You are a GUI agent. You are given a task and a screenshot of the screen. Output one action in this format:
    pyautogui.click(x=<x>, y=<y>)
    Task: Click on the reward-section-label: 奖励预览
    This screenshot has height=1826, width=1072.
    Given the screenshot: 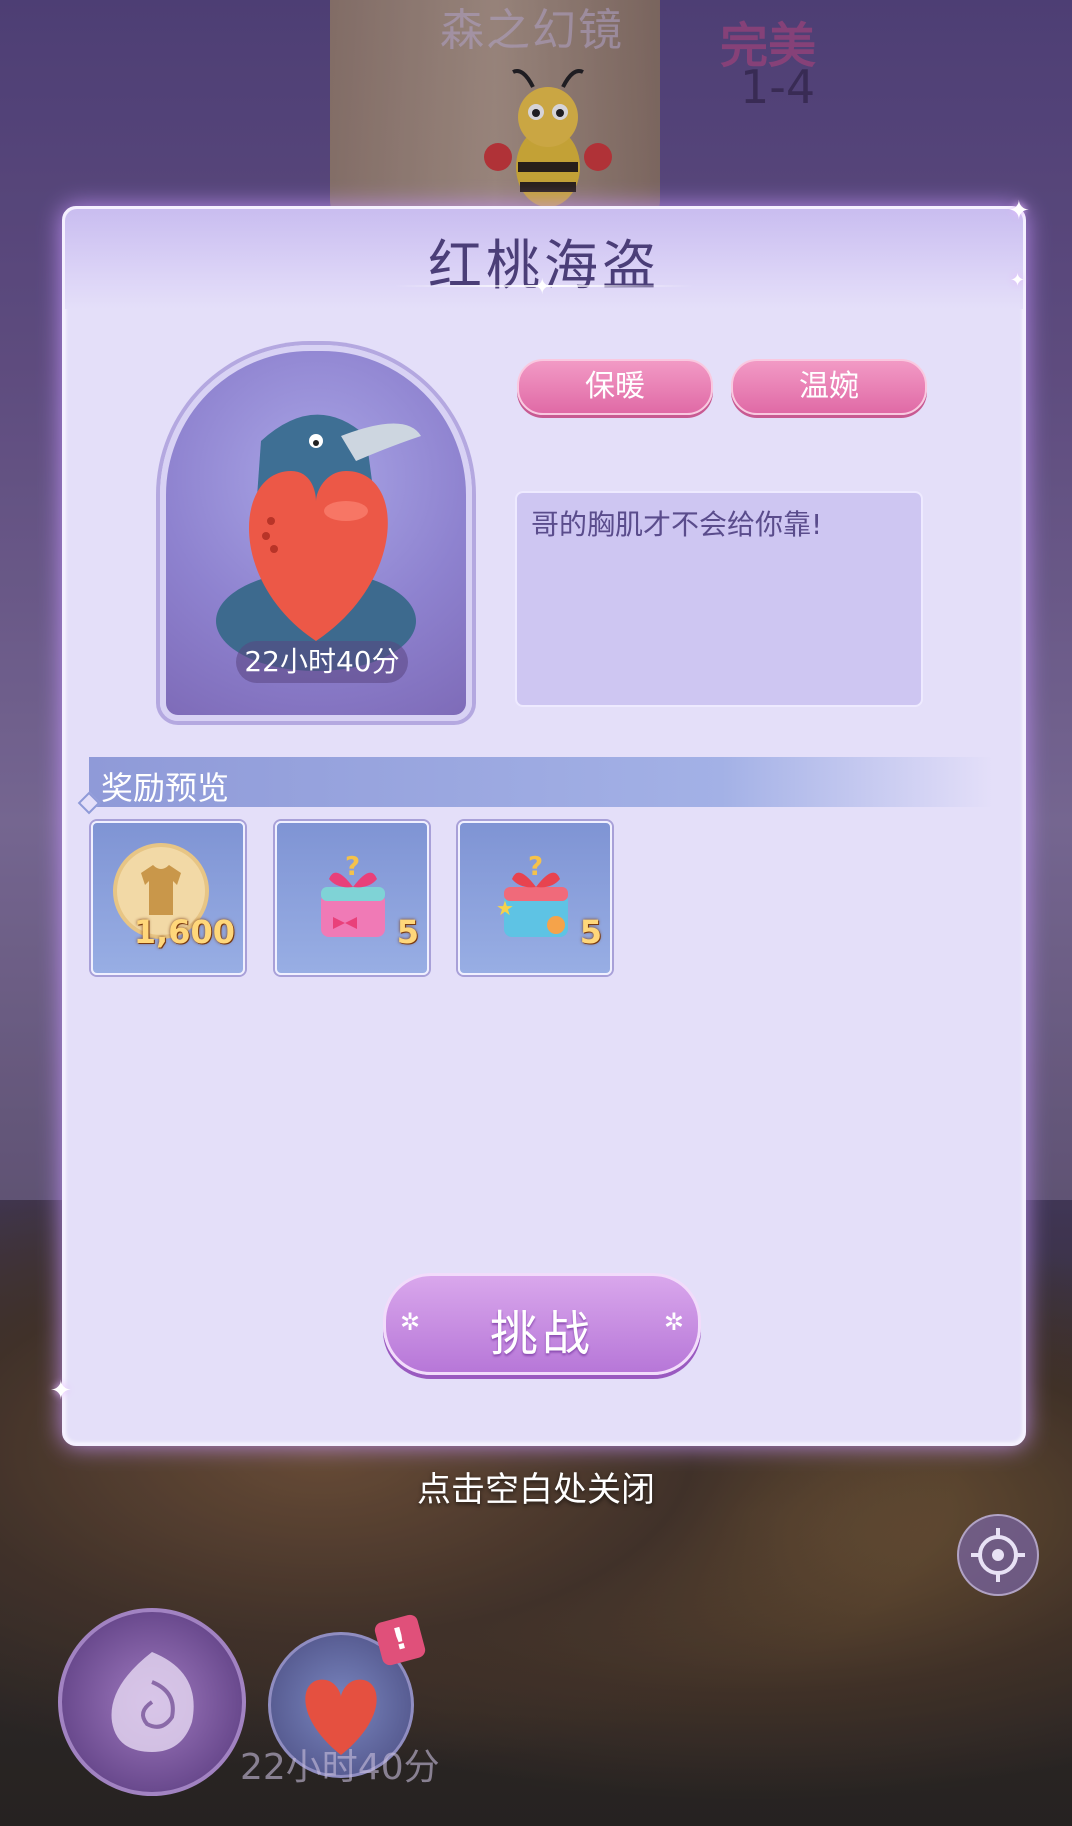 What is the action you would take?
    pyautogui.click(x=165, y=788)
    